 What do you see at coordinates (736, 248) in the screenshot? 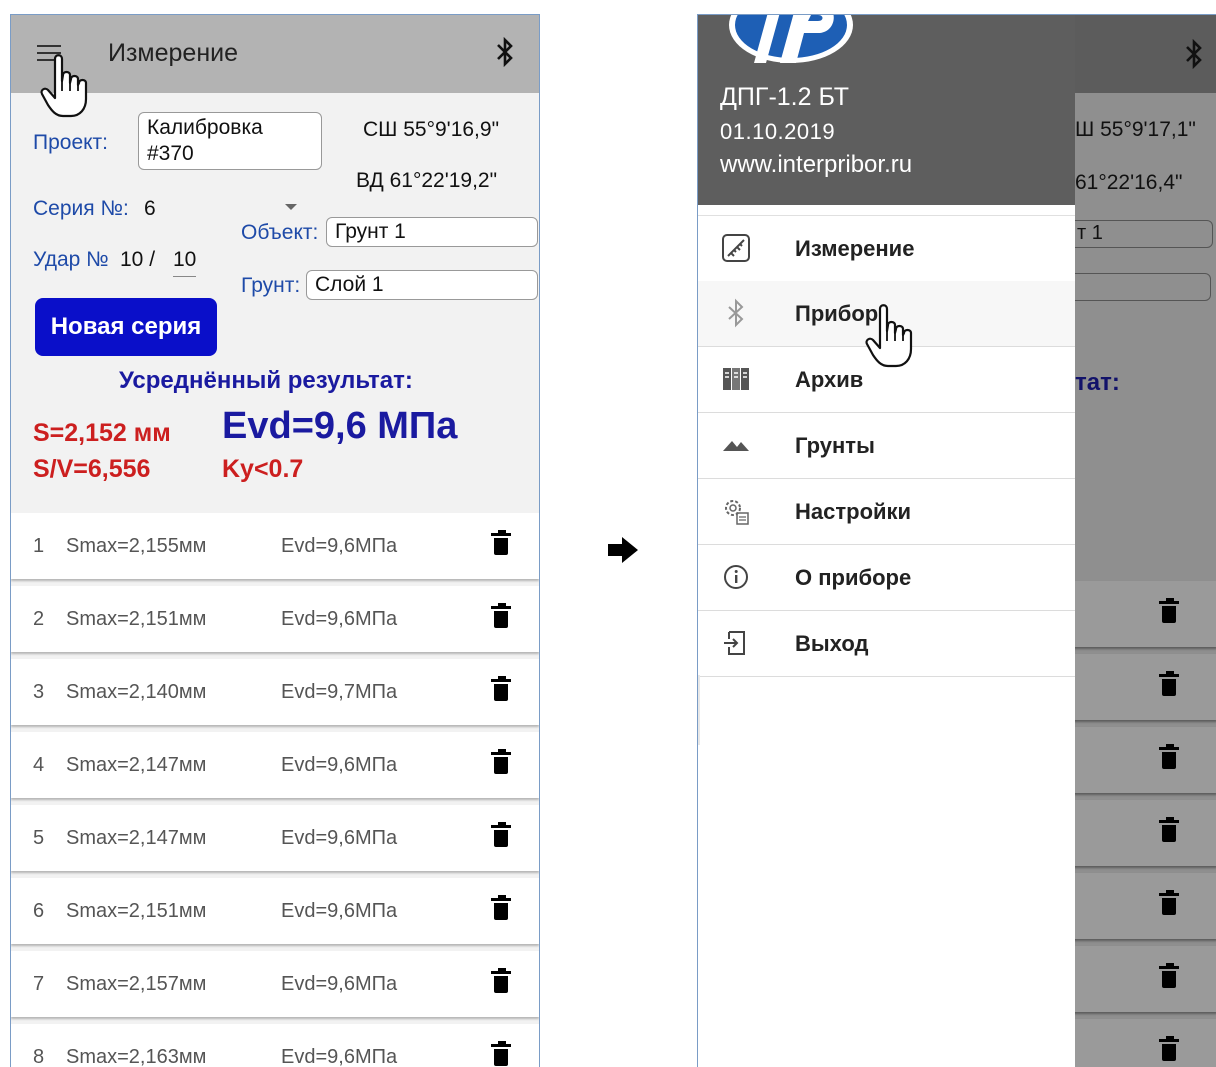
I see `ruler-icon` at bounding box center [736, 248].